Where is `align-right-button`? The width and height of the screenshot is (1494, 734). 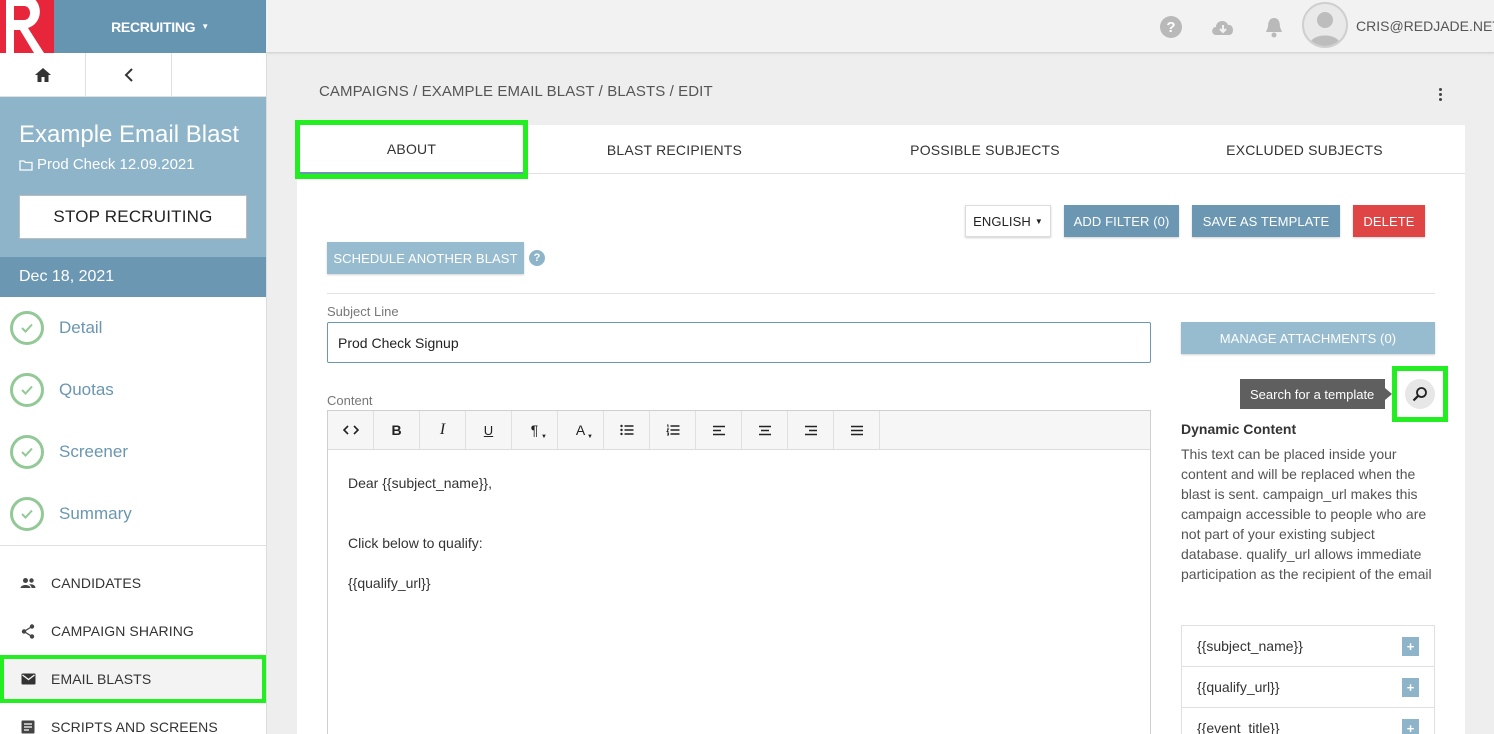
align-right-button is located at coordinates (811, 430).